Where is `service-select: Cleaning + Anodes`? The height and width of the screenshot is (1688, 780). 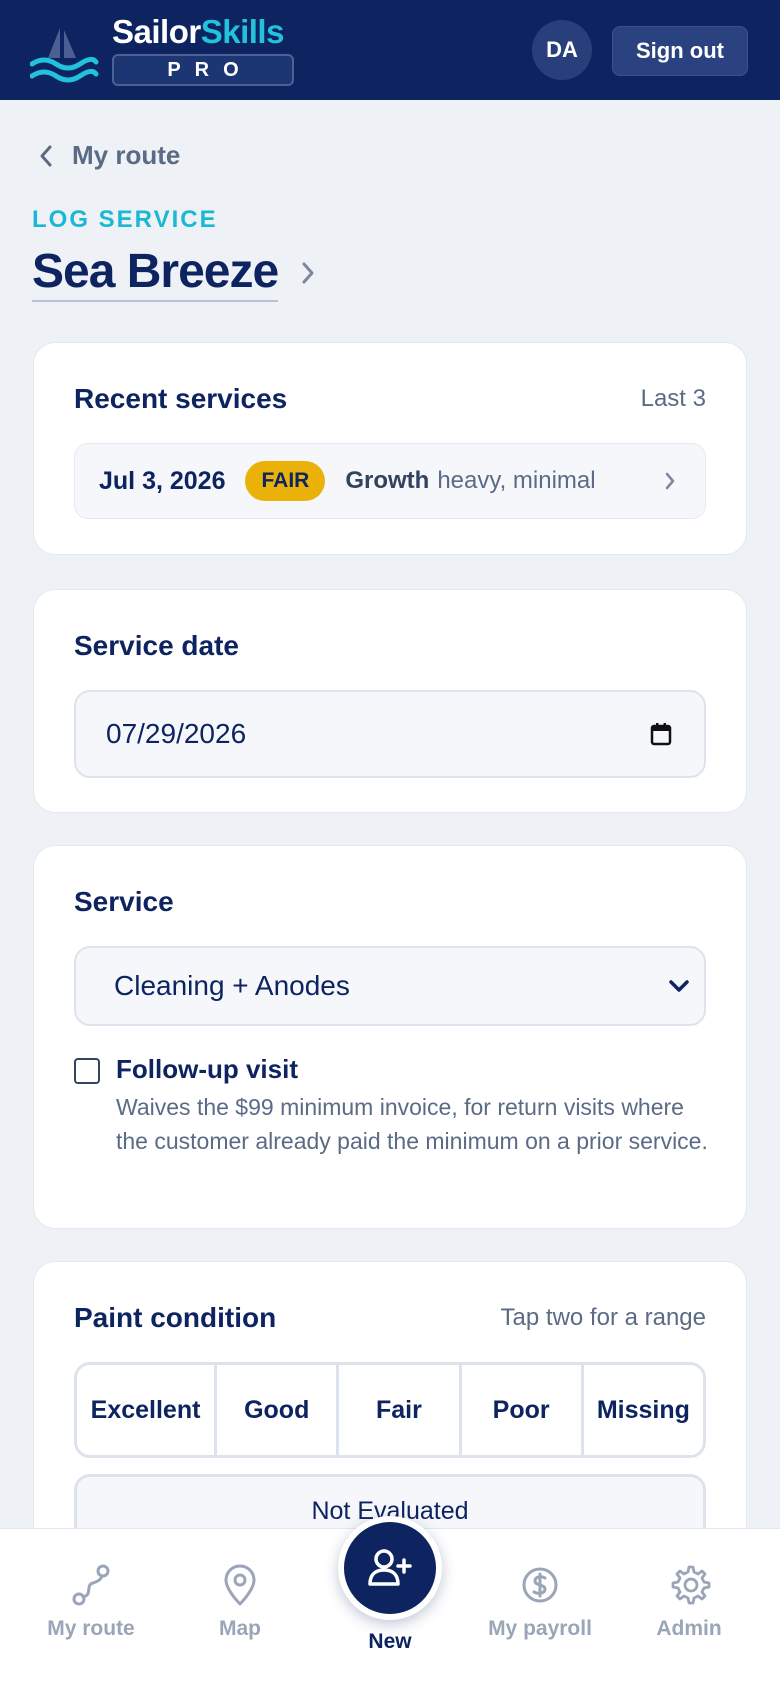
service-select: Cleaning + Anodes is located at coordinates (390, 986).